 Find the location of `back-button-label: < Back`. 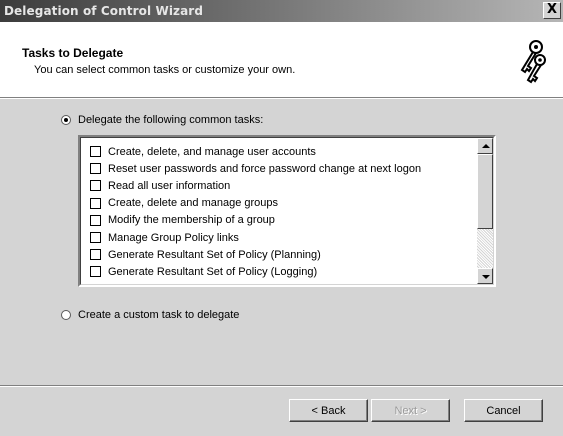

back-button-label: < Back is located at coordinates (328, 410).